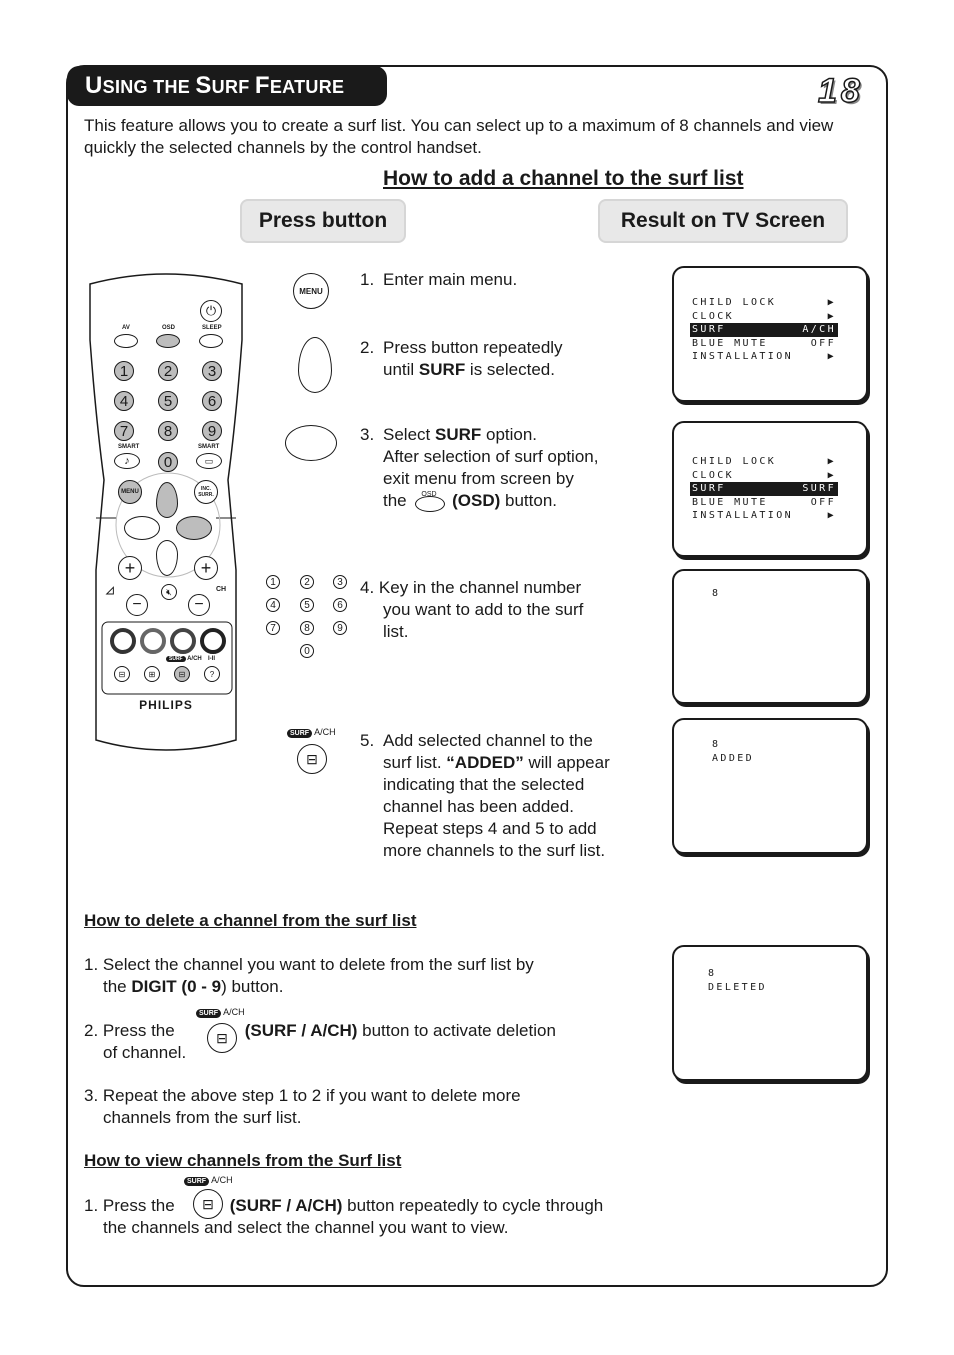  What do you see at coordinates (212, 674) in the screenshot?
I see `reveal-button: ?` at bounding box center [212, 674].